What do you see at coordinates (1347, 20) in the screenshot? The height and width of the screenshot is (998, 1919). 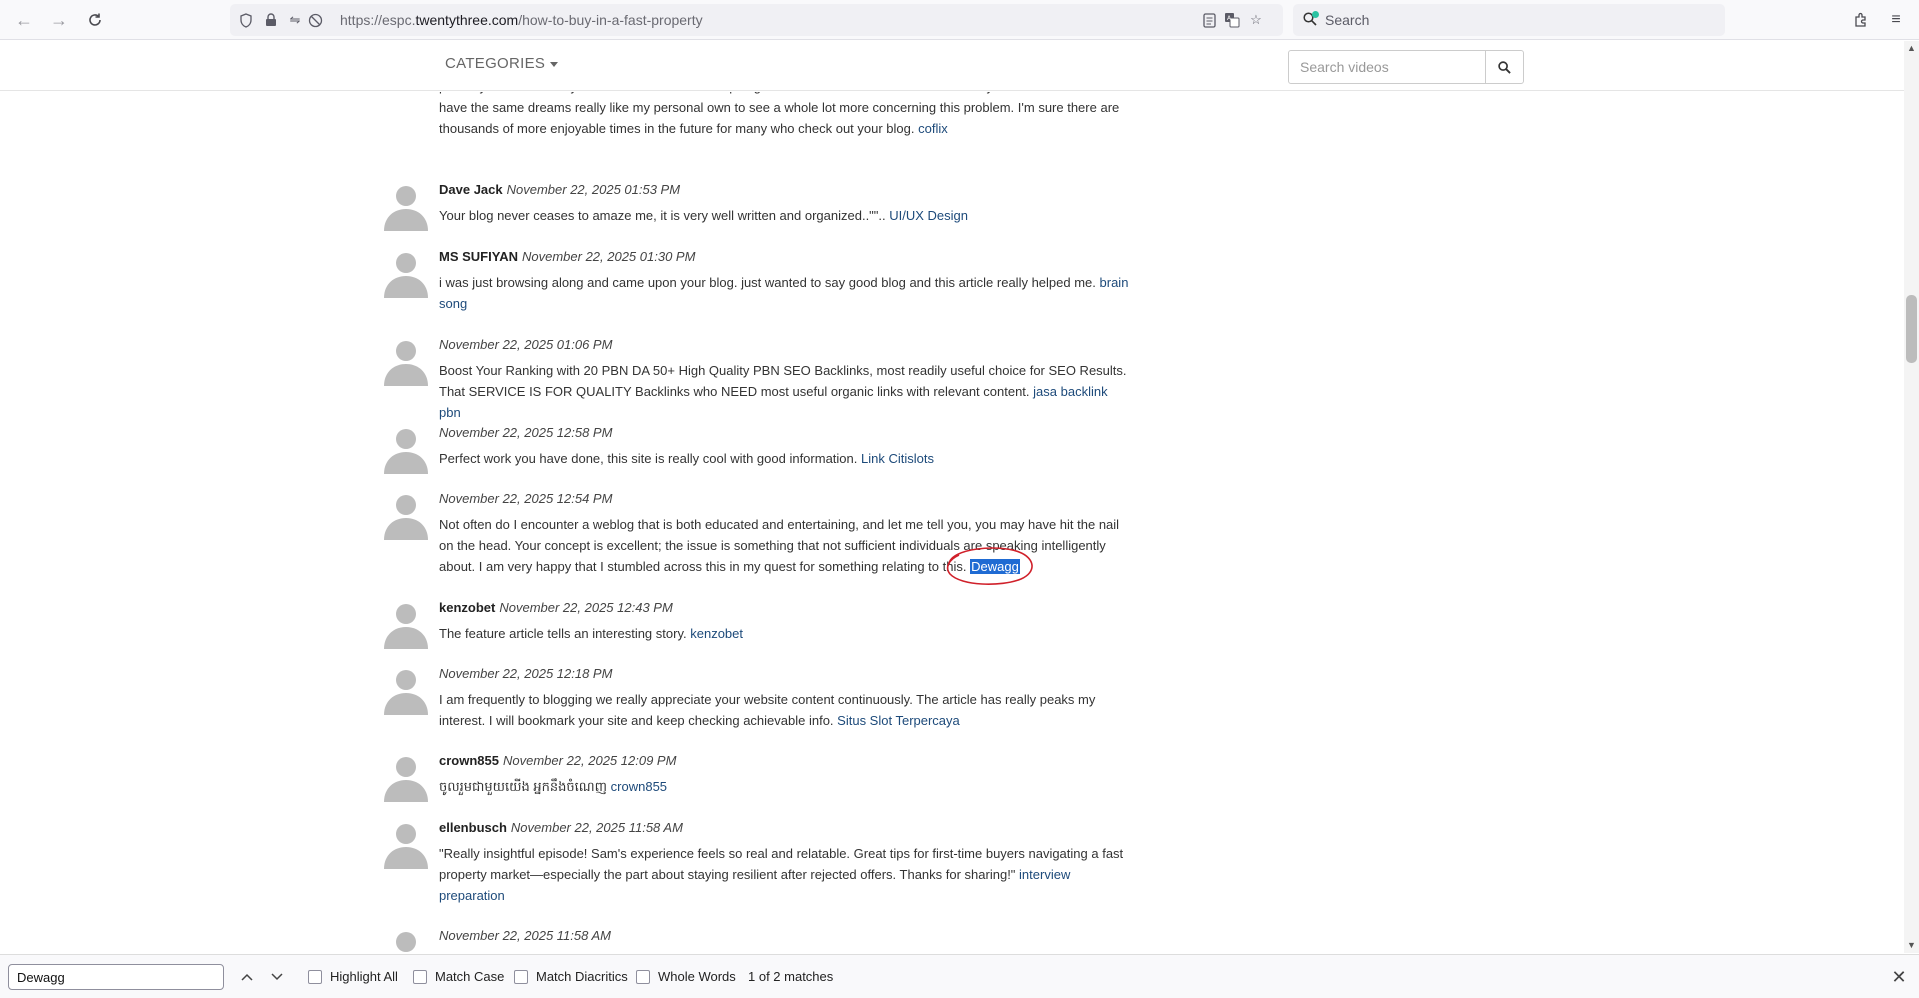 I see `search-bar-label: Search` at bounding box center [1347, 20].